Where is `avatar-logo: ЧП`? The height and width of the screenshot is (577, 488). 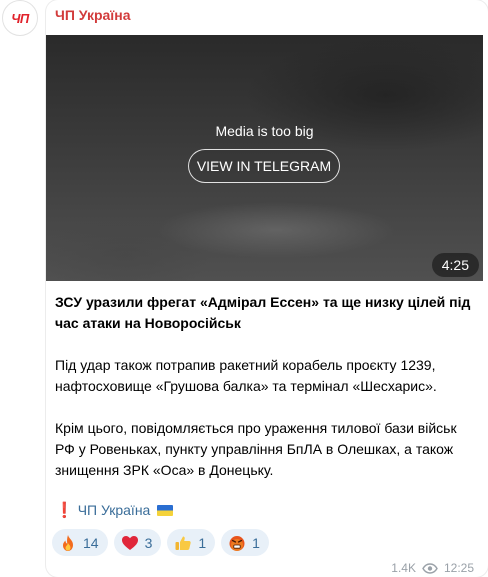 avatar-logo: ЧП is located at coordinates (20, 18).